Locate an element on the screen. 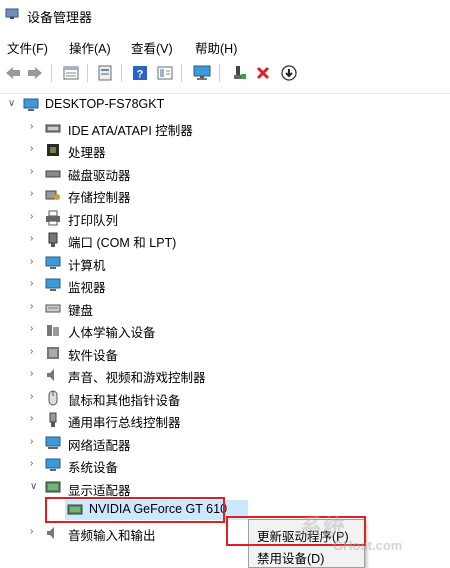 Image resolution: width=450 pixels, height=568 pixels. toolbar: ? is located at coordinates (225, 74).